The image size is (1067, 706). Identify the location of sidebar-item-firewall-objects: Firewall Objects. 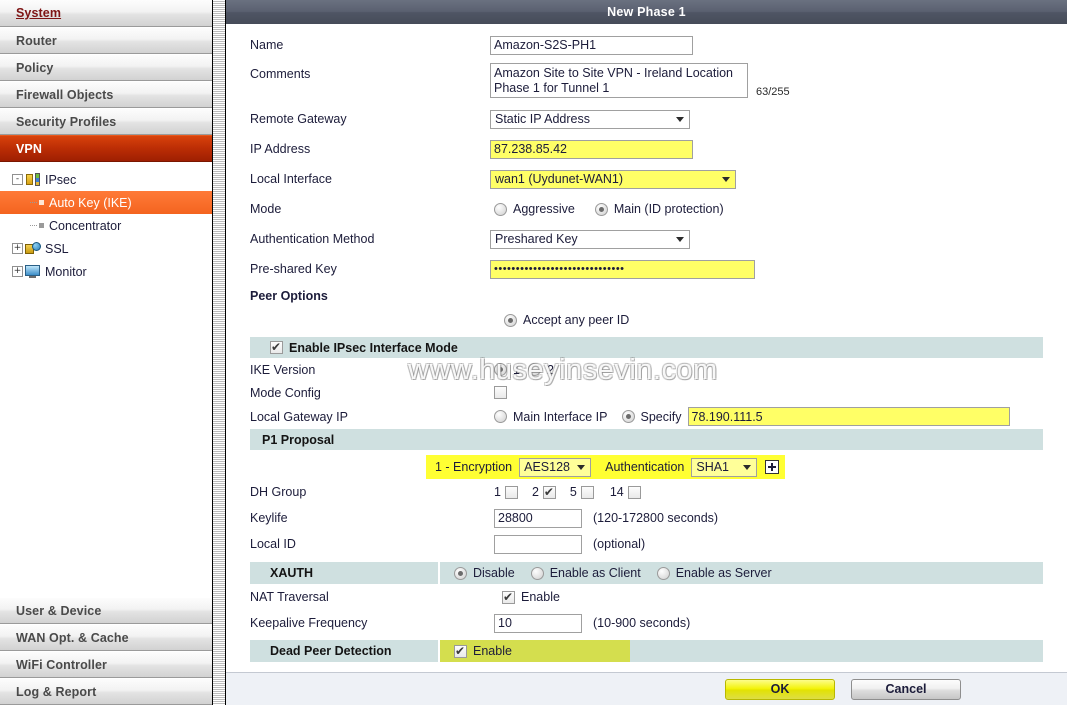
(106, 94).